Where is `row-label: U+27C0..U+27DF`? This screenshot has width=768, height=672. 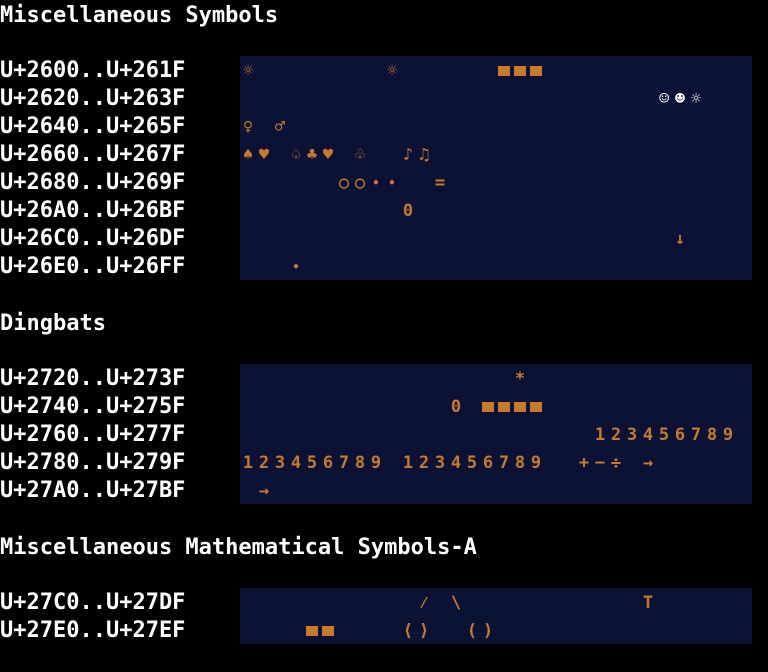
row-label: U+27C0..U+27DF is located at coordinates (93, 602).